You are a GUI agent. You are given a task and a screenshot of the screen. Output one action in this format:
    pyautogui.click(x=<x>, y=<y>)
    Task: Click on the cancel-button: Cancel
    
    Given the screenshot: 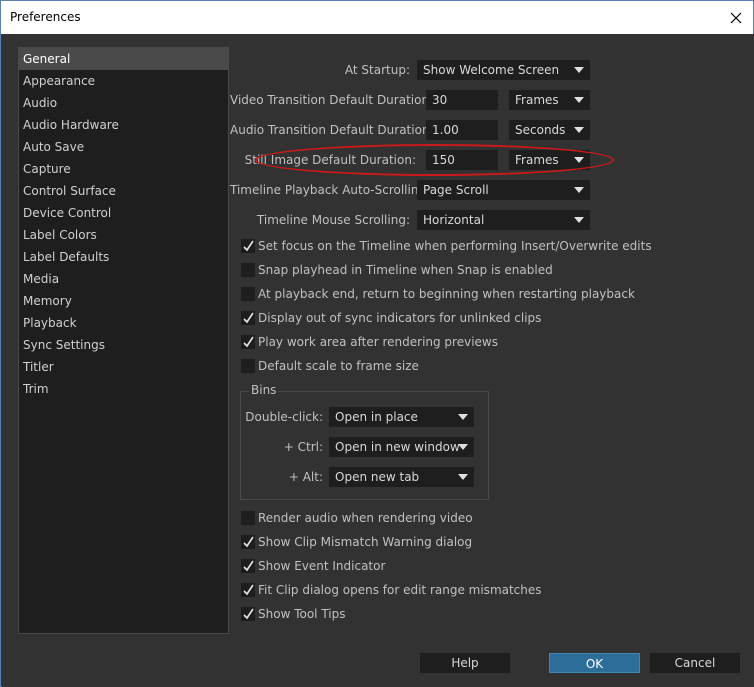 What is the action you would take?
    pyautogui.click(x=695, y=663)
    